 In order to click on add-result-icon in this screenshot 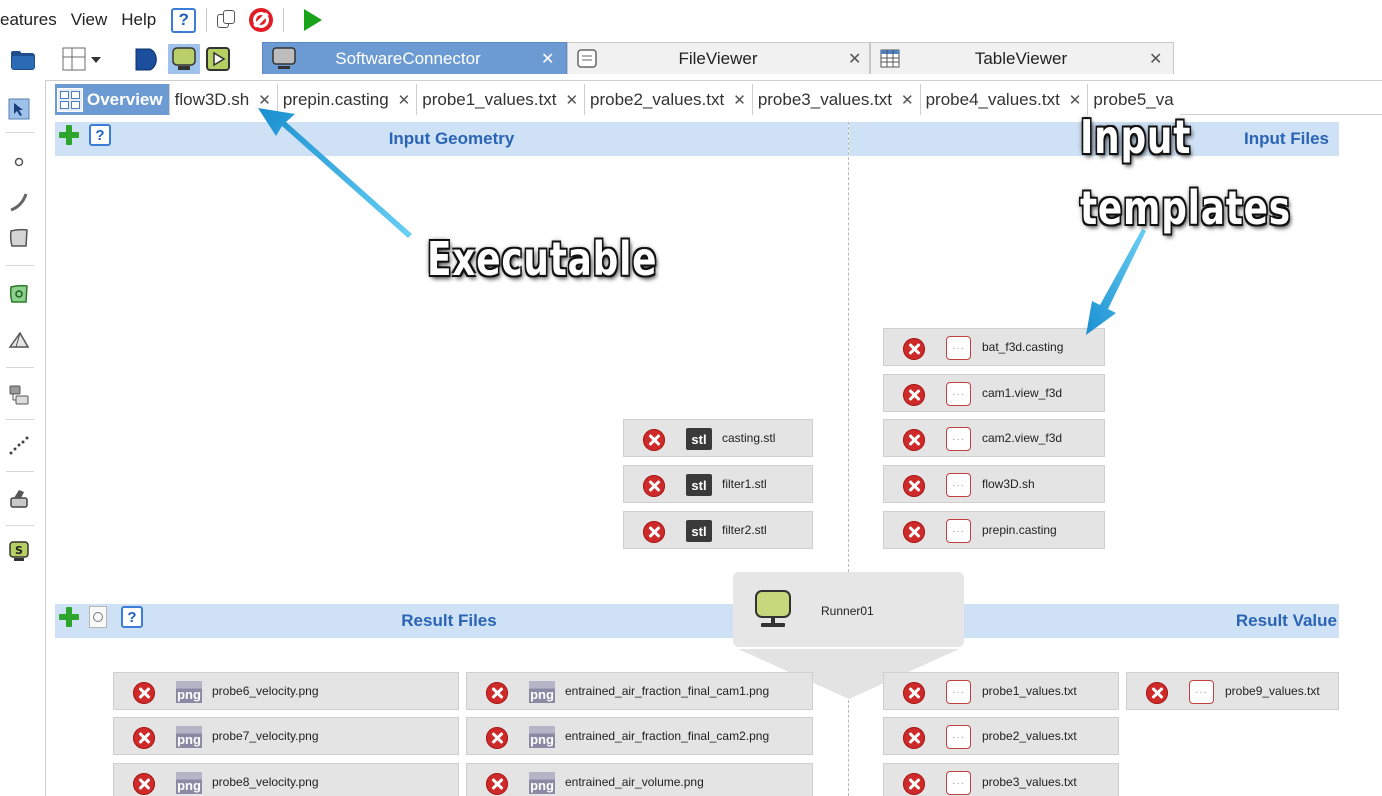, I will do `click(69, 617)`.